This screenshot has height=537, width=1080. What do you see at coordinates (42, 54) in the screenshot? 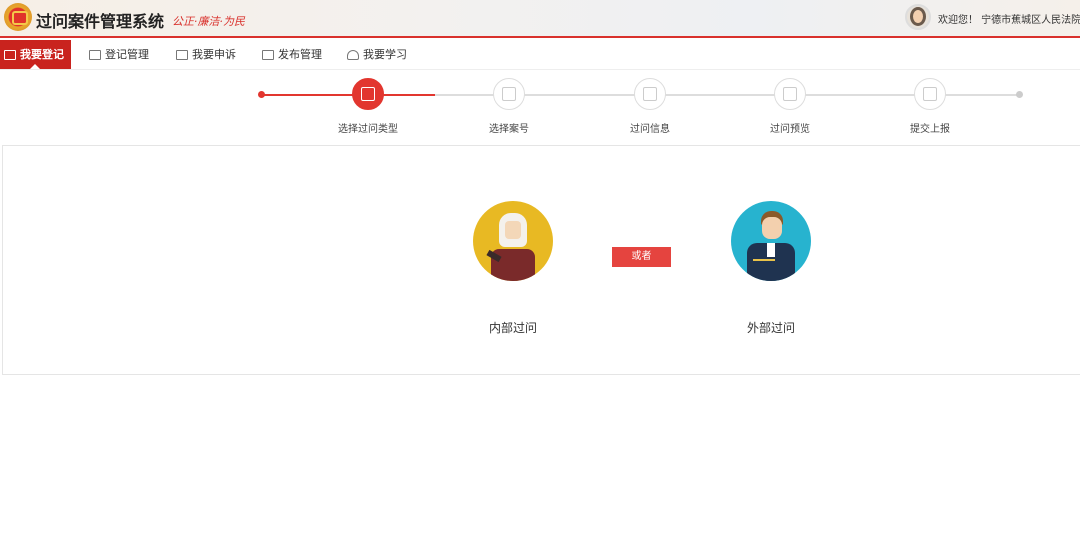
I see `nav-label: 我要登记` at bounding box center [42, 54].